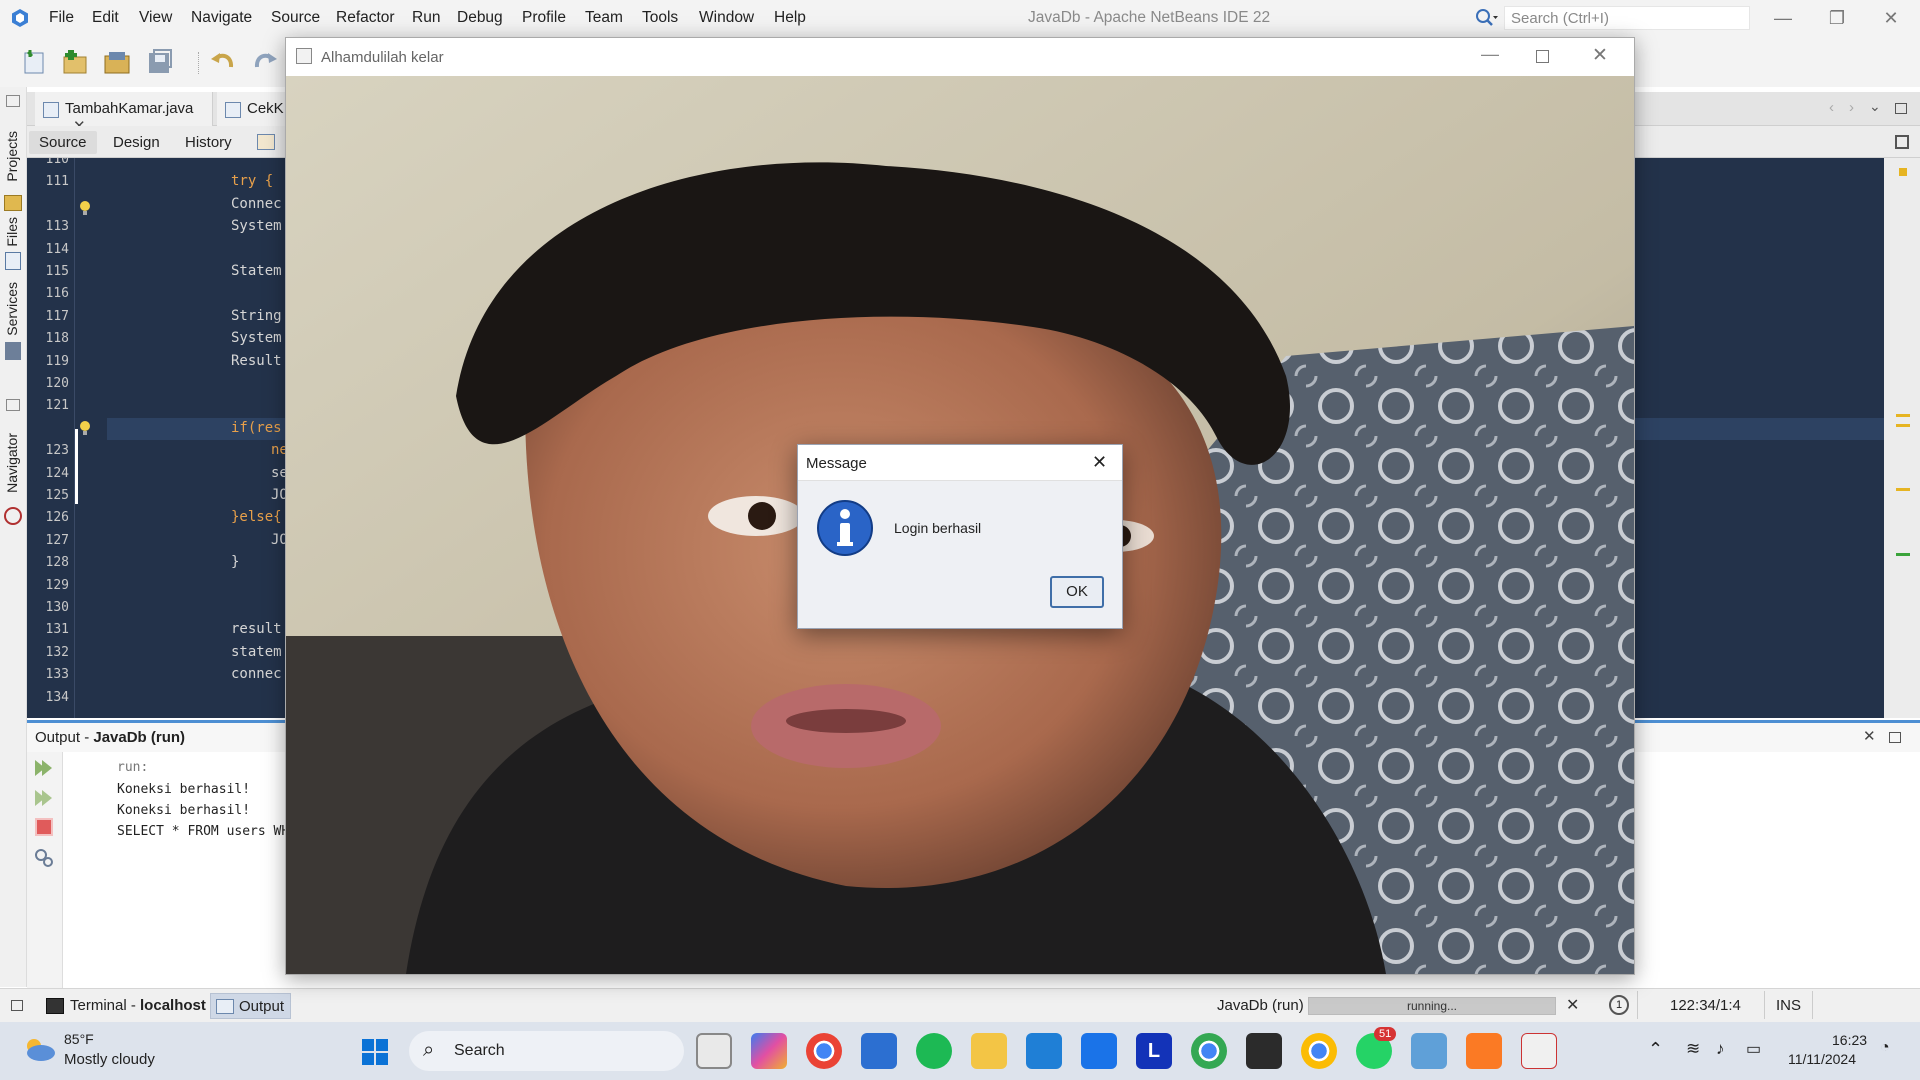  Describe the element at coordinates (544, 18) in the screenshot. I see `menu-profile: Profile` at that location.